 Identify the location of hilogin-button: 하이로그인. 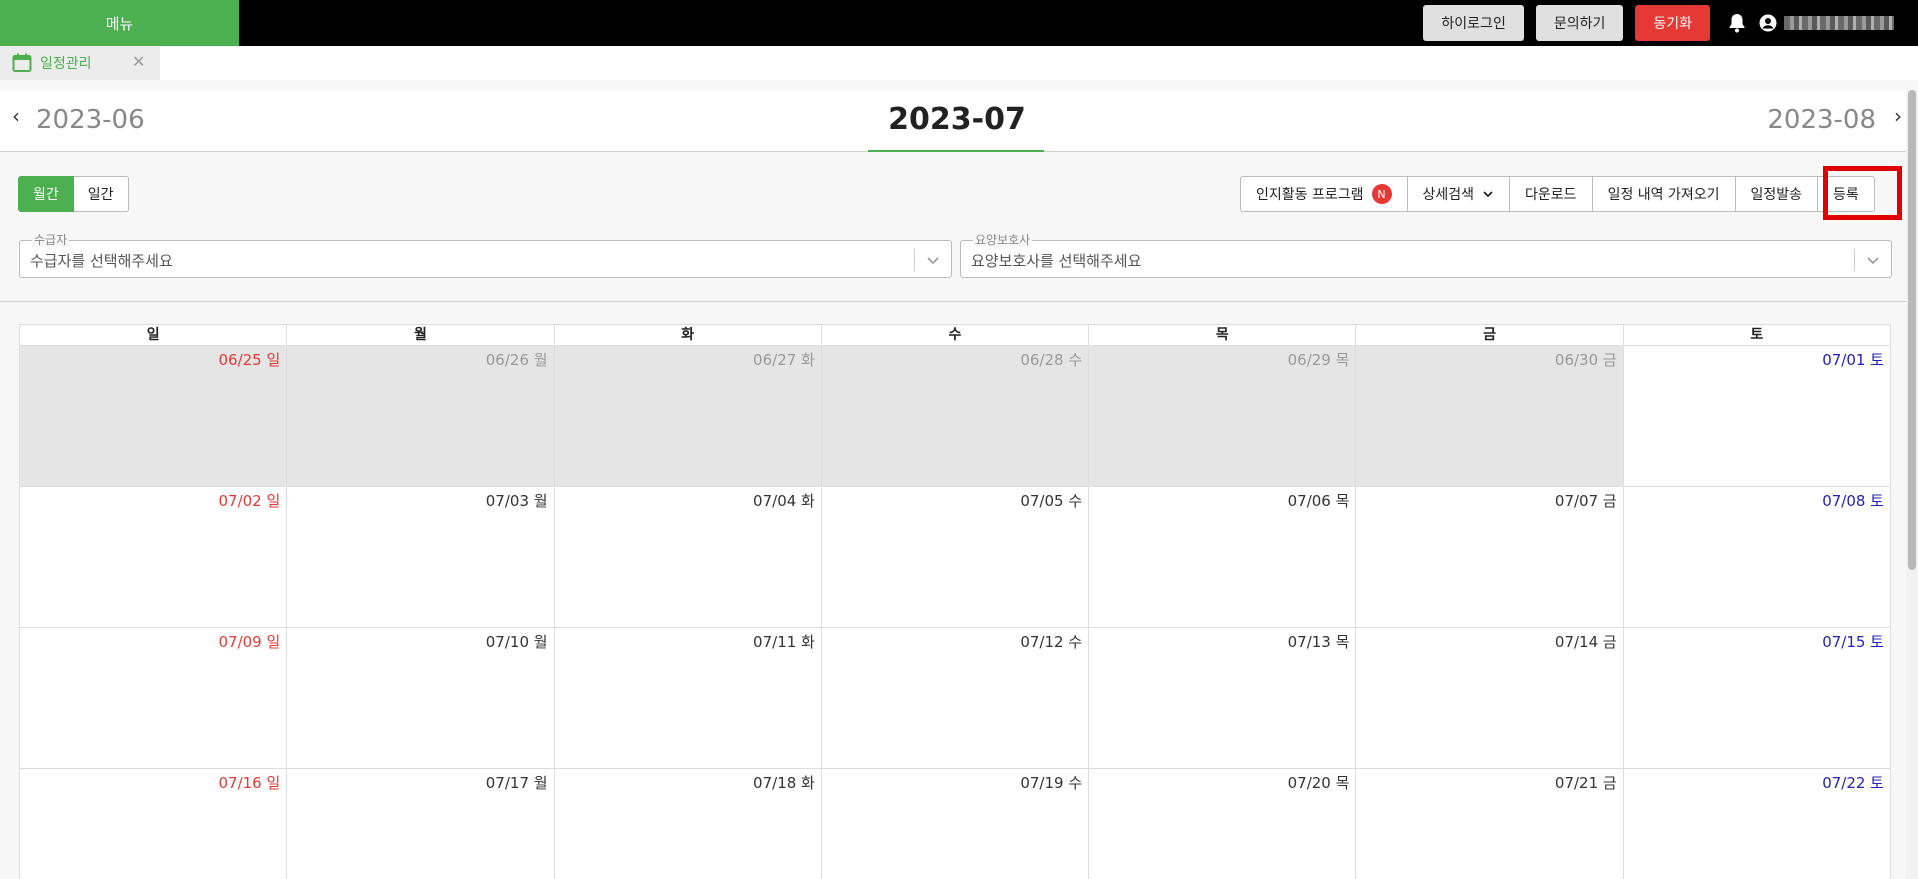
(1473, 23).